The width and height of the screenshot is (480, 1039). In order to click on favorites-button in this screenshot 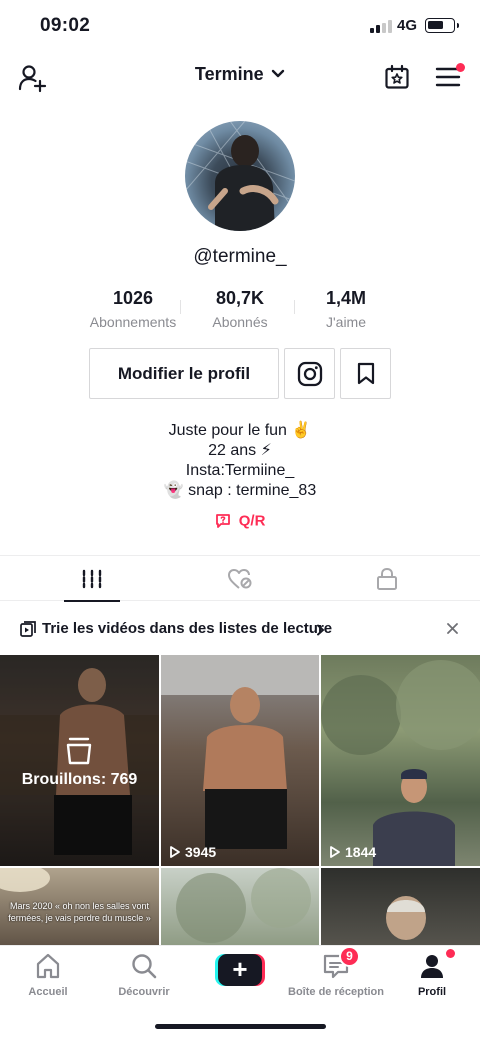, I will do `click(365, 373)`.